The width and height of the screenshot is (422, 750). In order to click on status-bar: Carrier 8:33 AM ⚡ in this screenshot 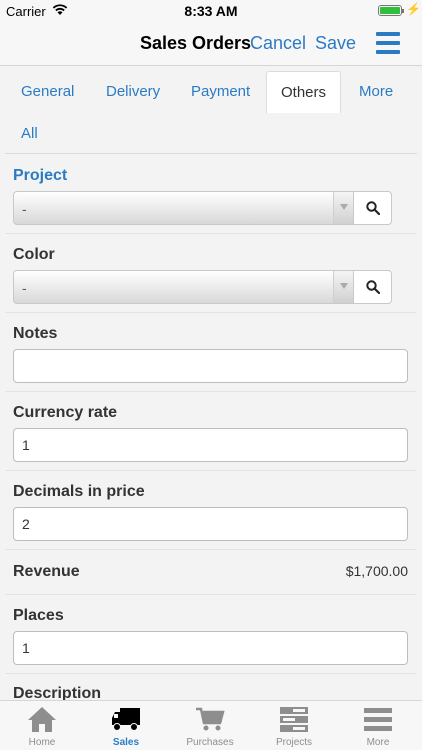, I will do `click(211, 11)`.